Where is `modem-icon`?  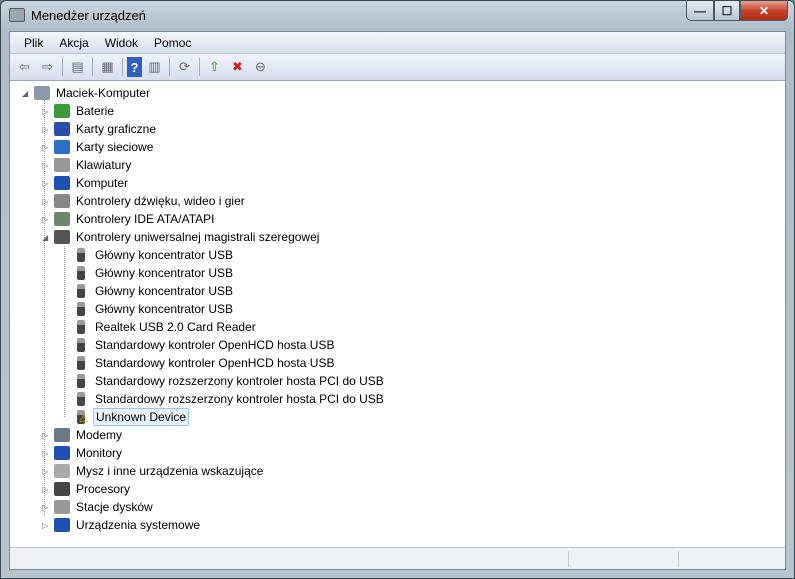 modem-icon is located at coordinates (62, 435).